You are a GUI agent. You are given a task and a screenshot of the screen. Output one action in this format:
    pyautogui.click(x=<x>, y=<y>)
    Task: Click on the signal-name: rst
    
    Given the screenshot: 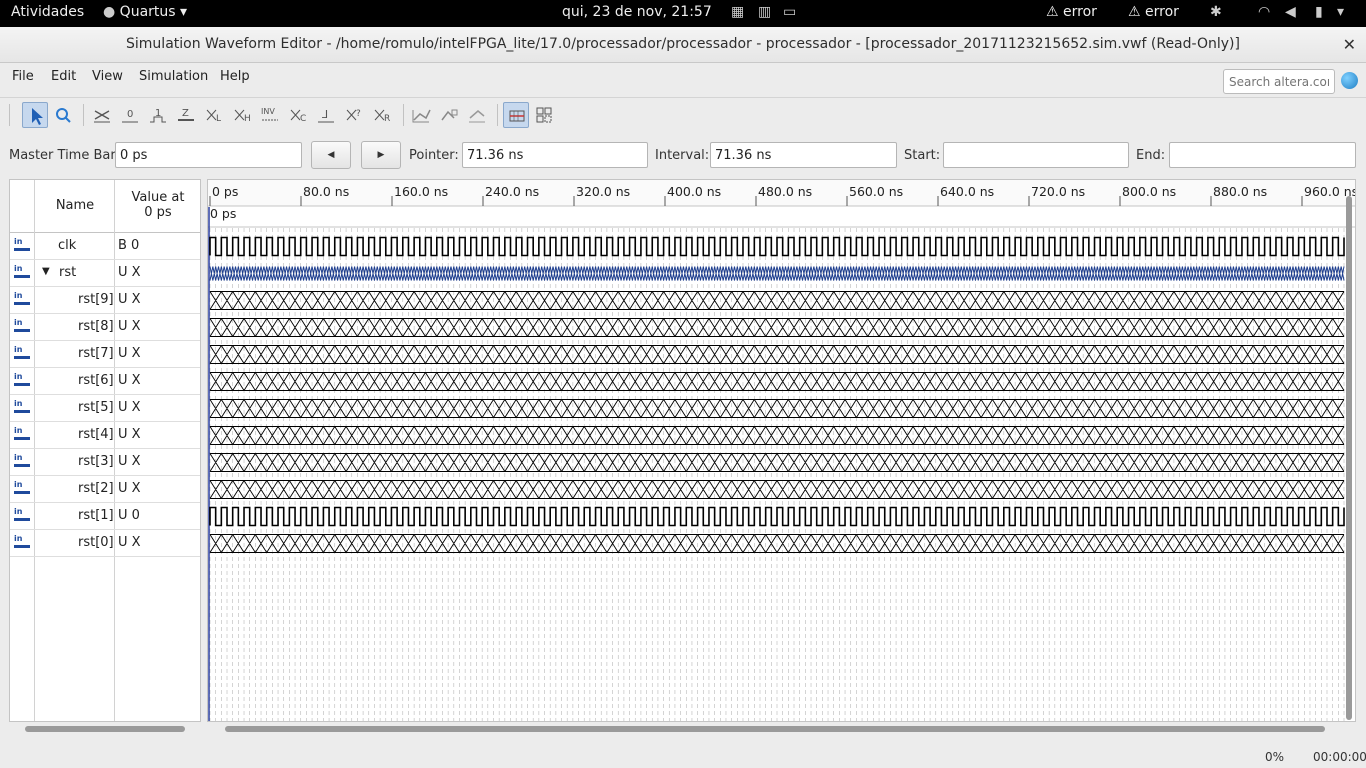 What is the action you would take?
    pyautogui.click(x=68, y=272)
    